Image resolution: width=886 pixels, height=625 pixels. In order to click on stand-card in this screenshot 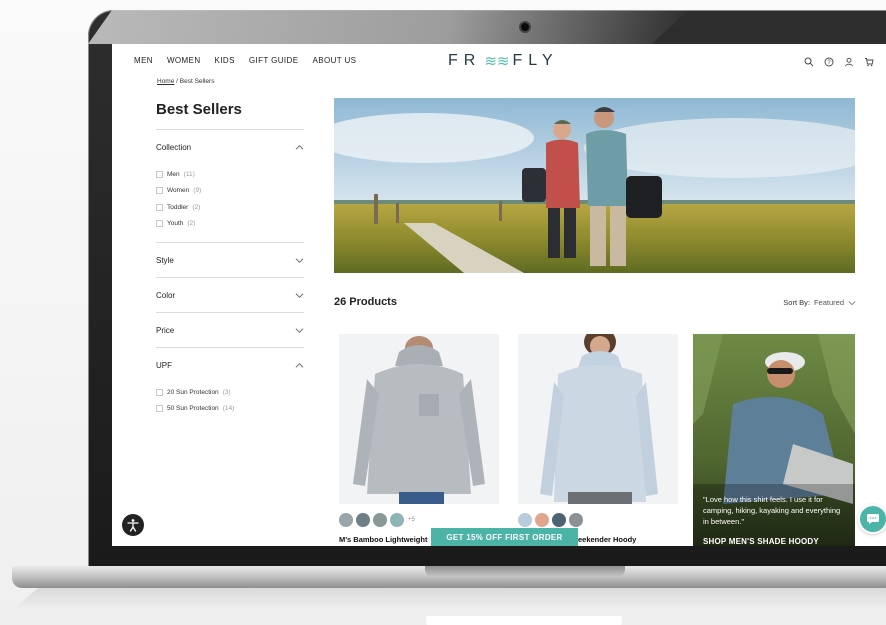, I will do `click(524, 620)`.